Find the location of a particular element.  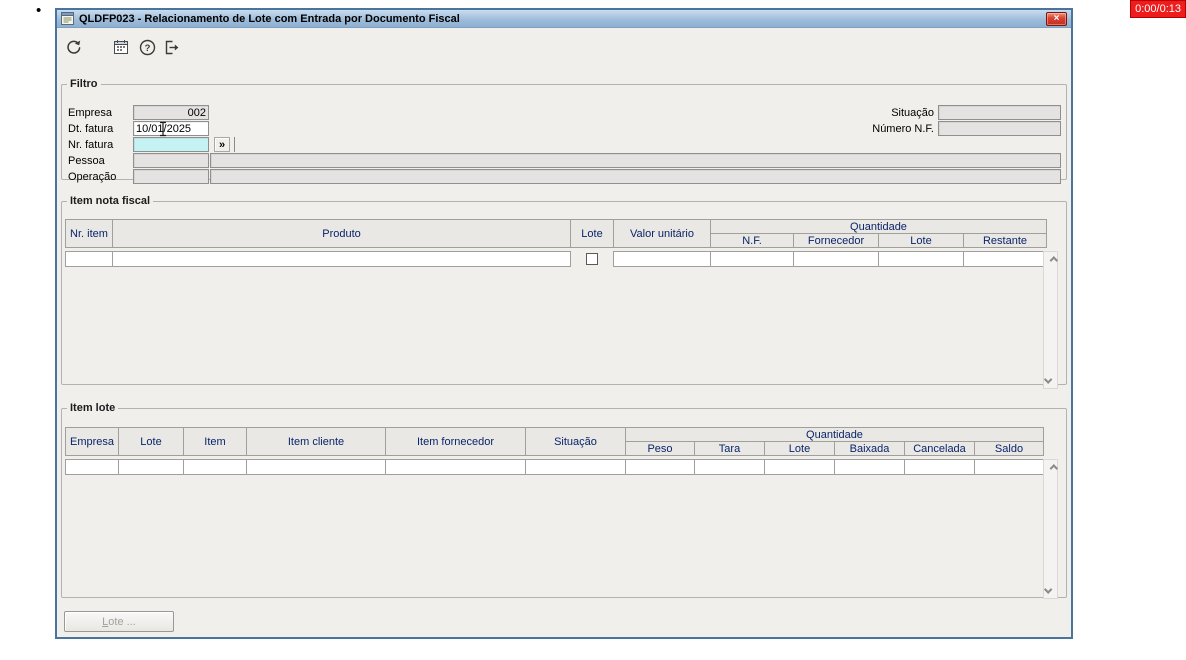

exit-icon is located at coordinates (171, 47).